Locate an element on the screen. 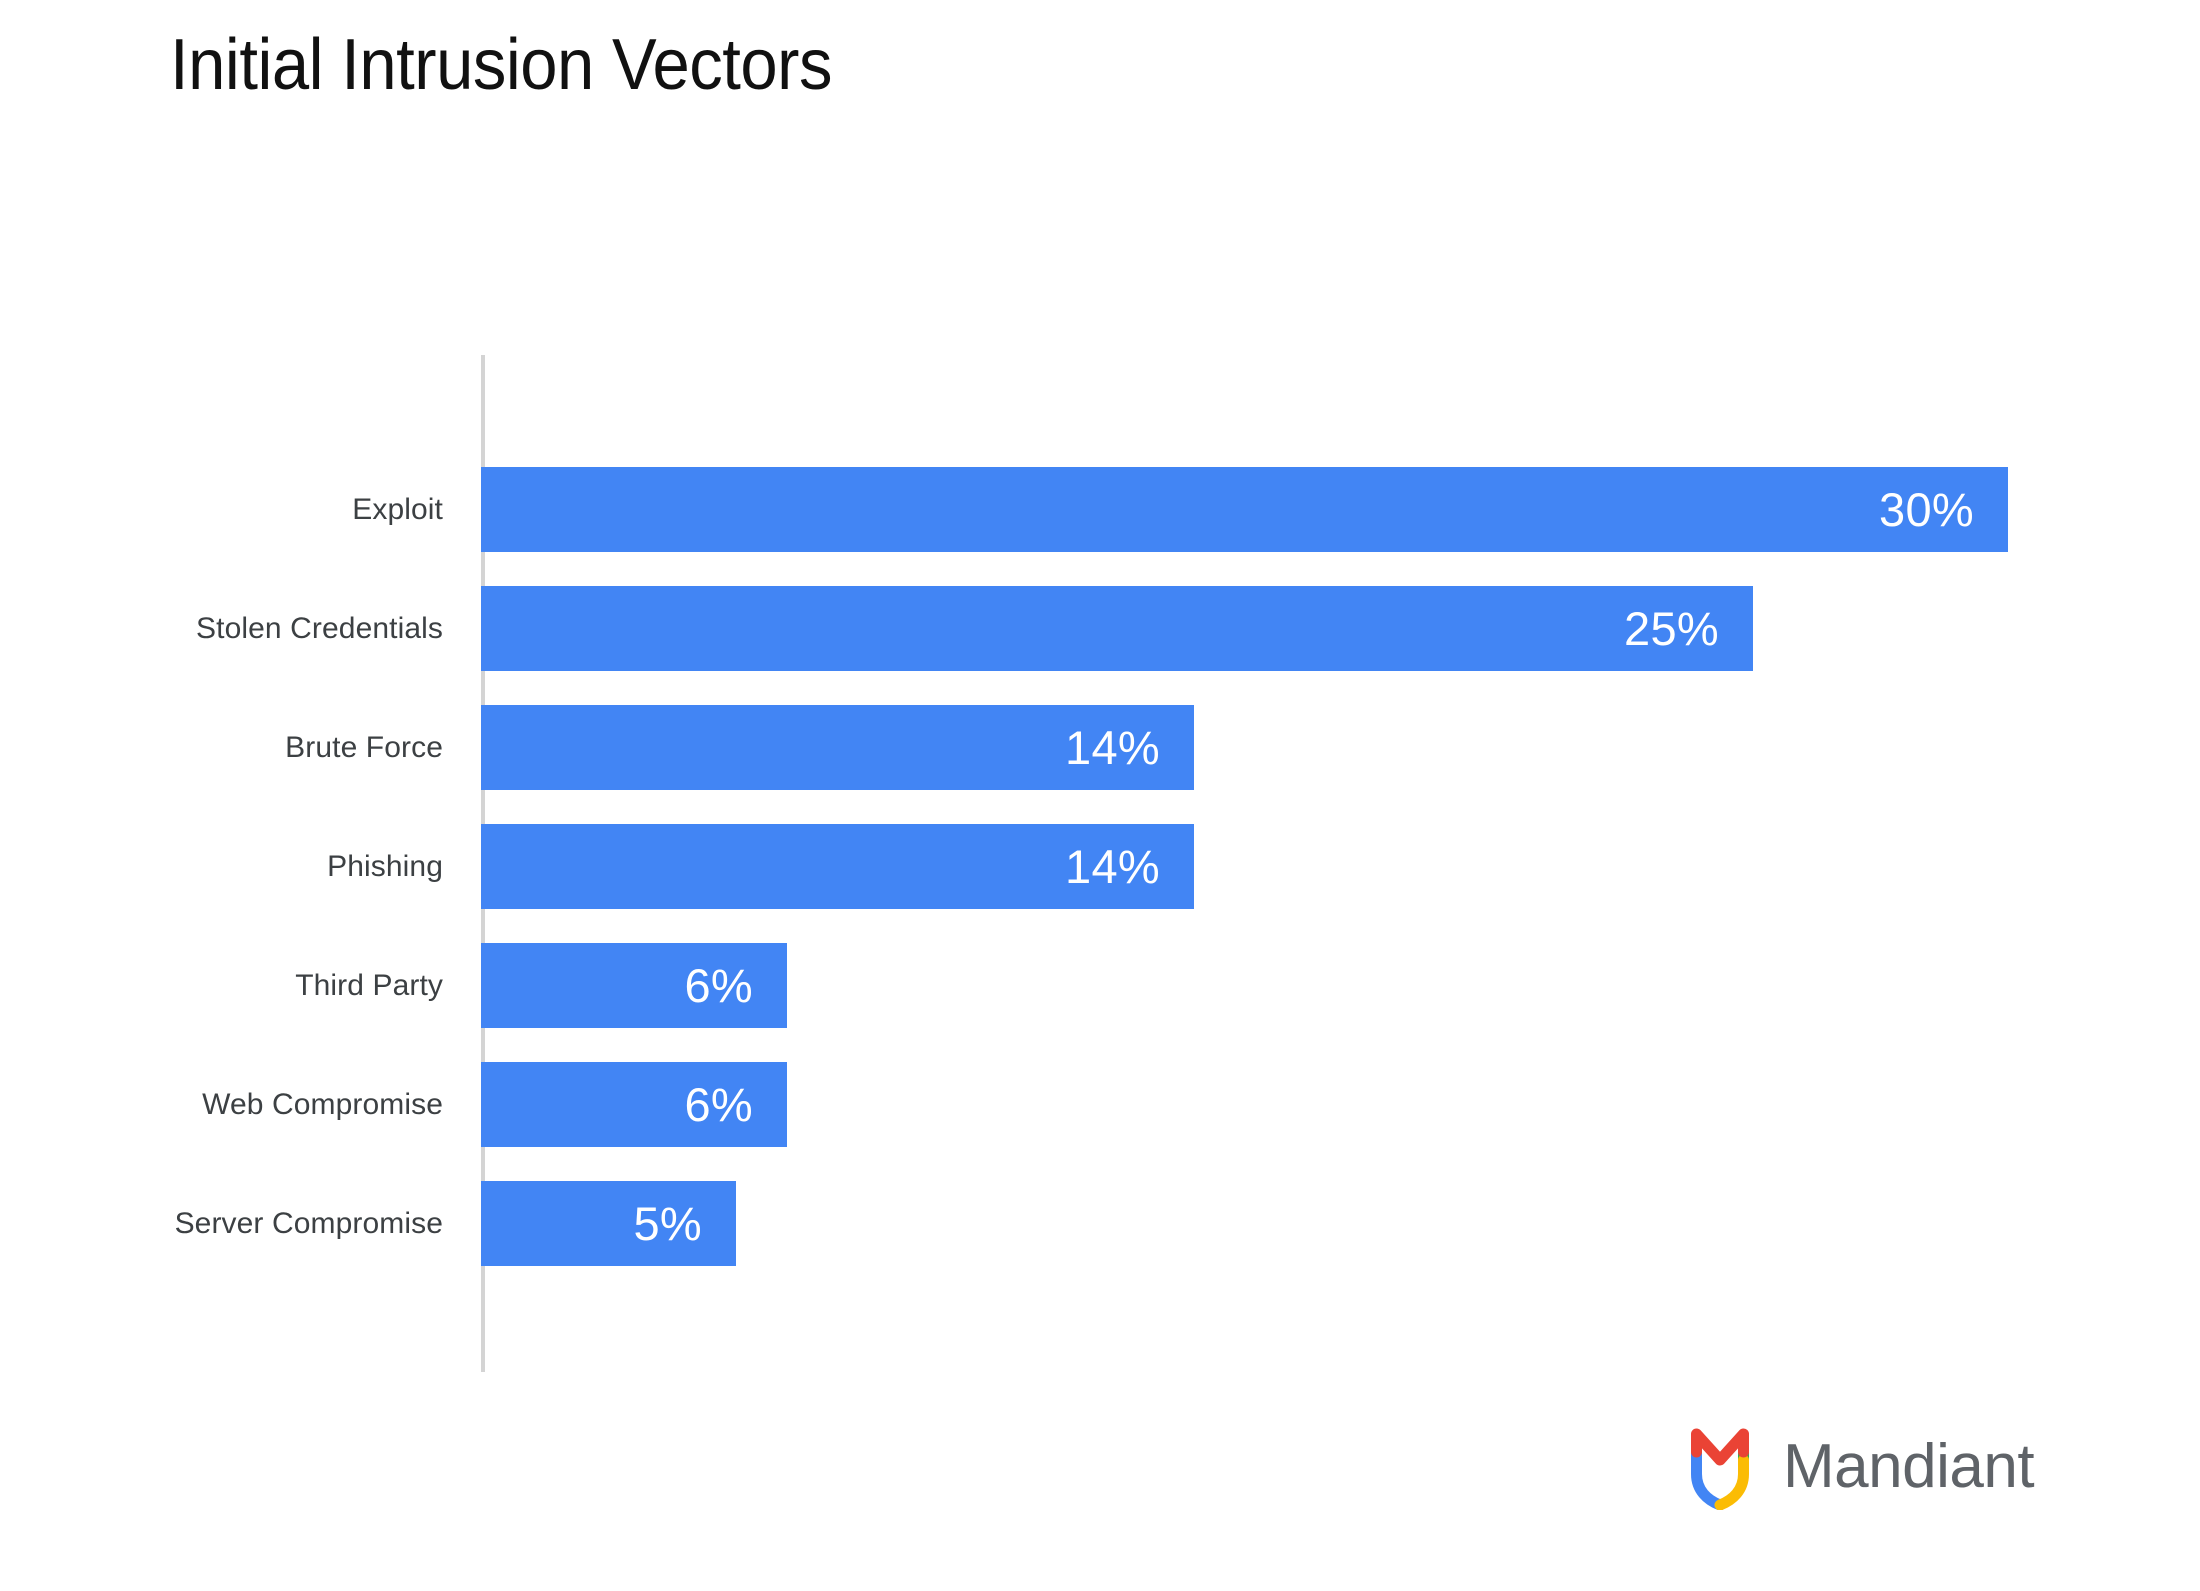 The height and width of the screenshot is (1591, 2200). bar-stolen-credentials: 25% is located at coordinates (1117, 628).